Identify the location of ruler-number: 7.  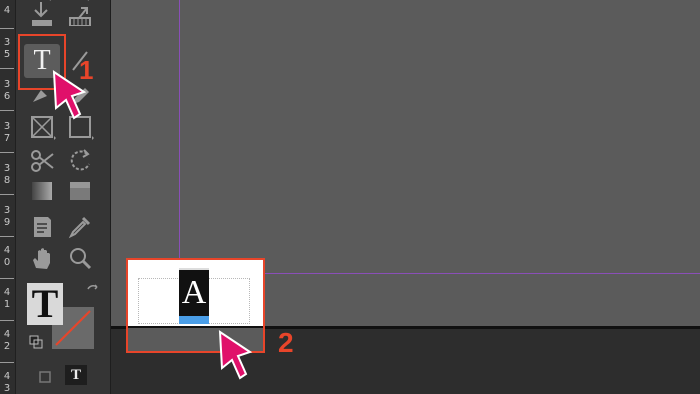
(7, 138).